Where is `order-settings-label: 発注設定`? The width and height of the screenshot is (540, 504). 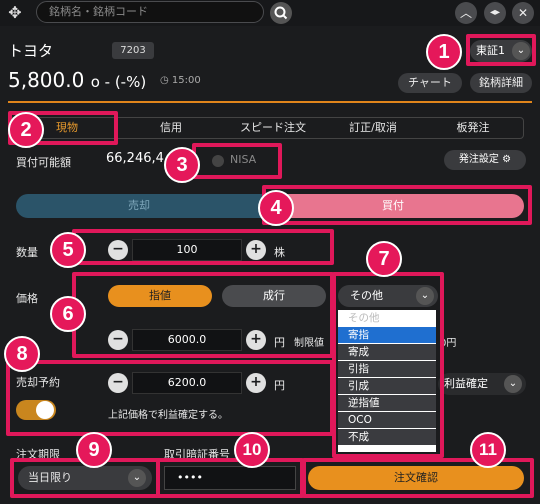 order-settings-label: 発注設定 is located at coordinates (478, 159).